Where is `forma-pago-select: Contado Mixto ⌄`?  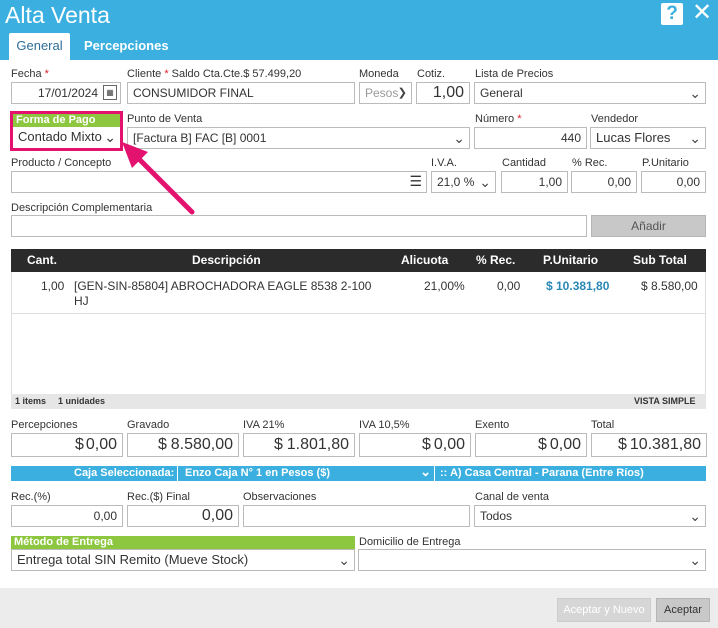 forma-pago-select: Contado Mixto ⌄ is located at coordinates (66, 137).